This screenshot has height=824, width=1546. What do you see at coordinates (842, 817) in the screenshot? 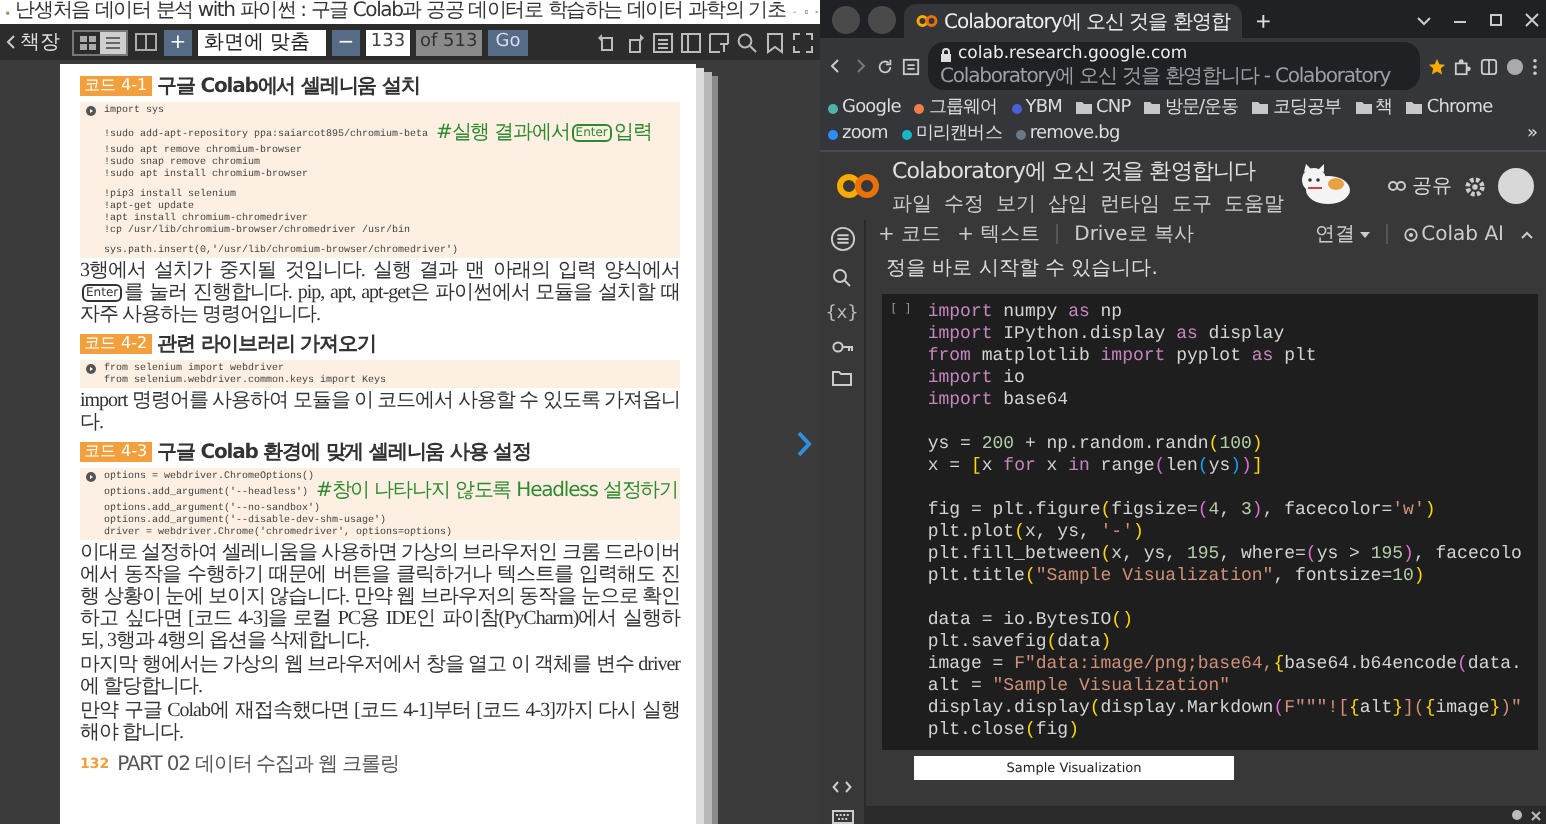
I see `keyboard-icon` at bounding box center [842, 817].